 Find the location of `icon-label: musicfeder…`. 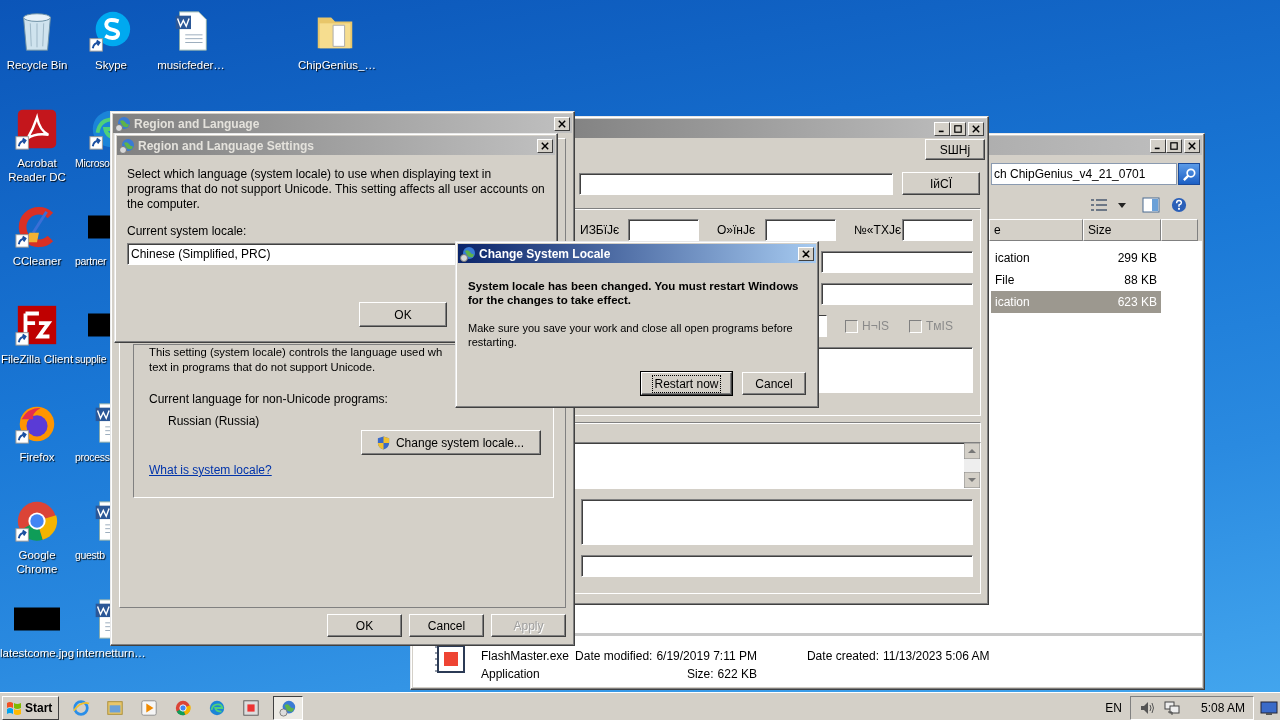

icon-label: musicfeder… is located at coordinates (191, 65).